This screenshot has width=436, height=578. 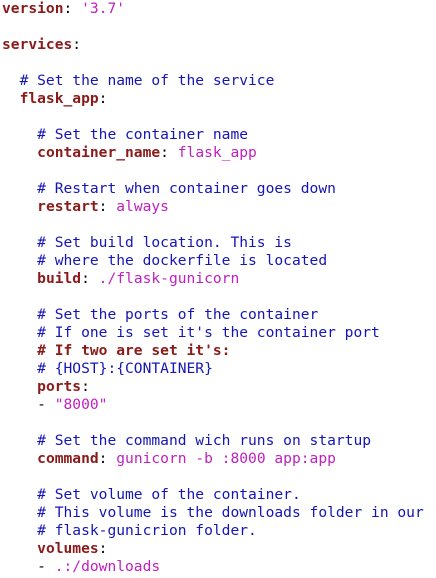 What do you see at coordinates (147, 80) in the screenshot?
I see `code-token: # Set the name of the service` at bounding box center [147, 80].